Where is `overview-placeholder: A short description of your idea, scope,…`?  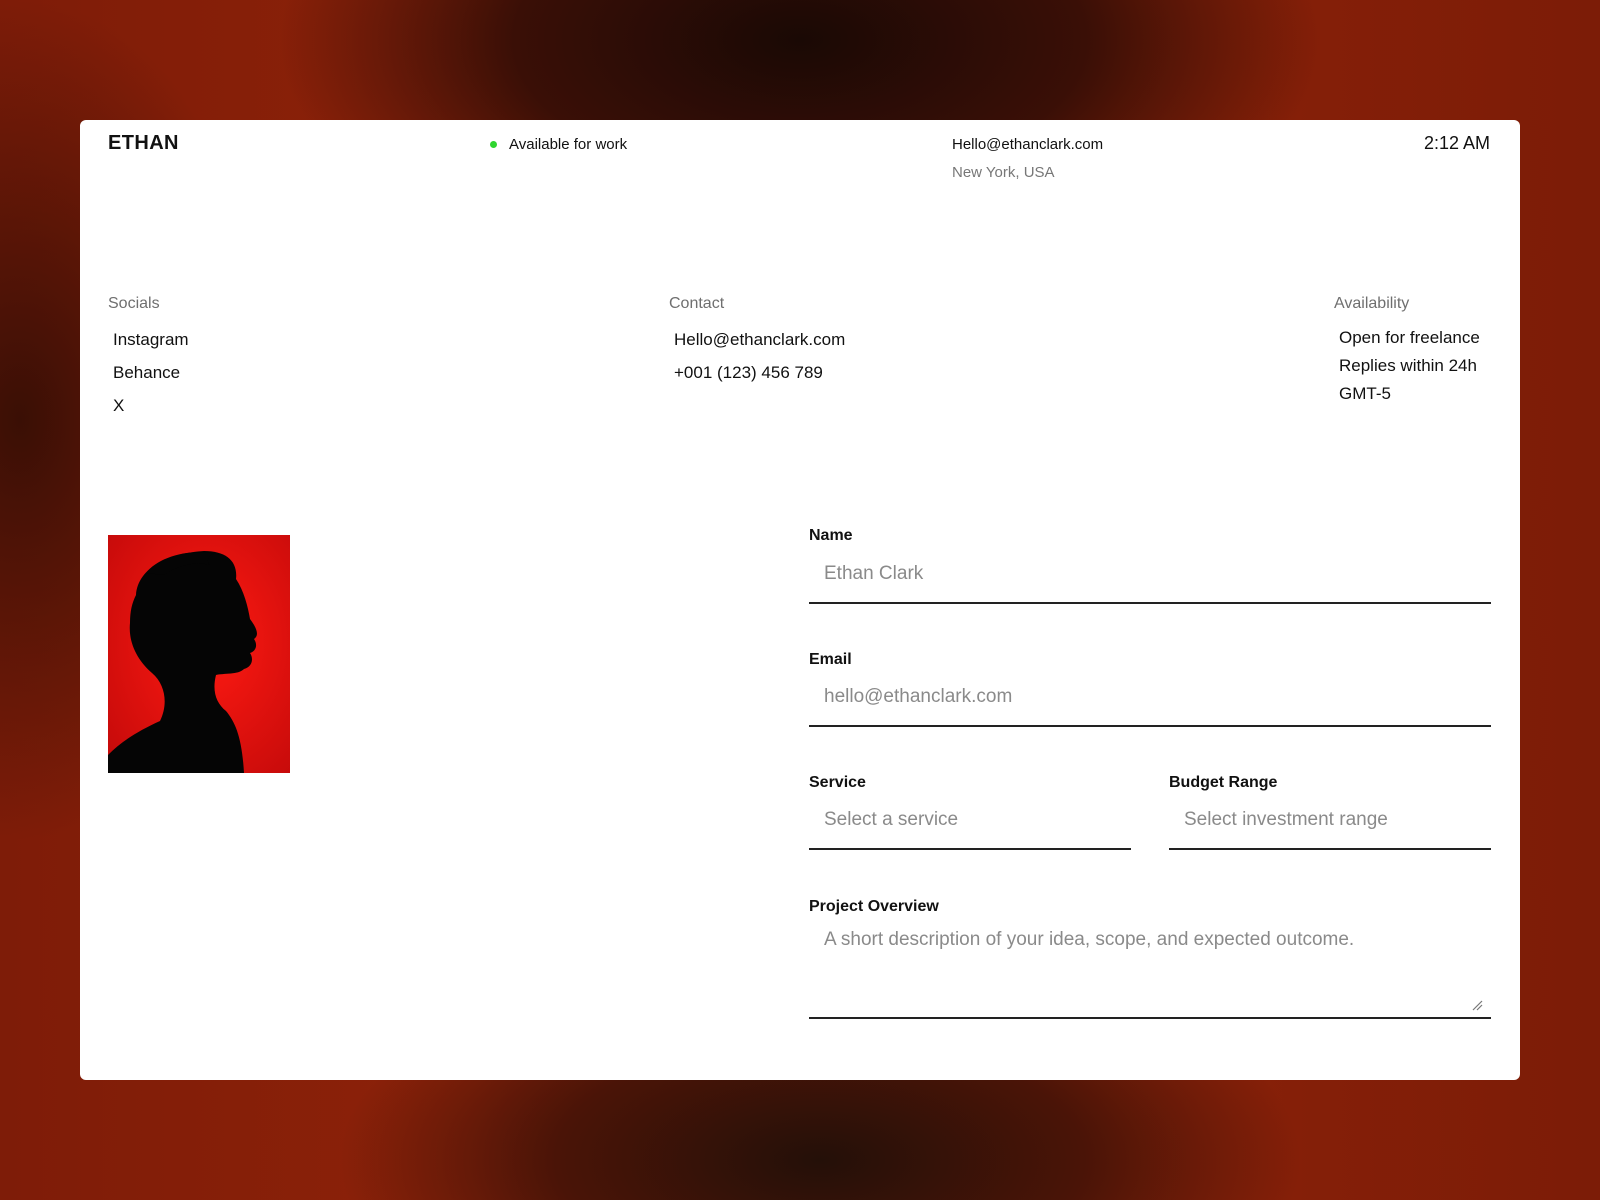 overview-placeholder: A short description of your idea, scope,… is located at coordinates (1089, 939).